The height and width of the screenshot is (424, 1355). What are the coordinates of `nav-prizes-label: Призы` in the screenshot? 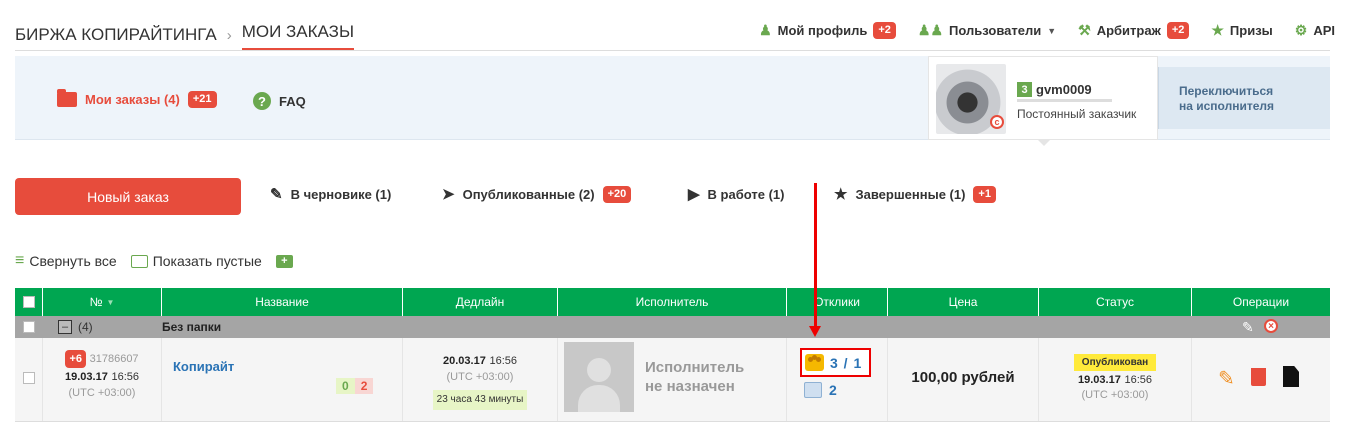 It's located at (1251, 30).